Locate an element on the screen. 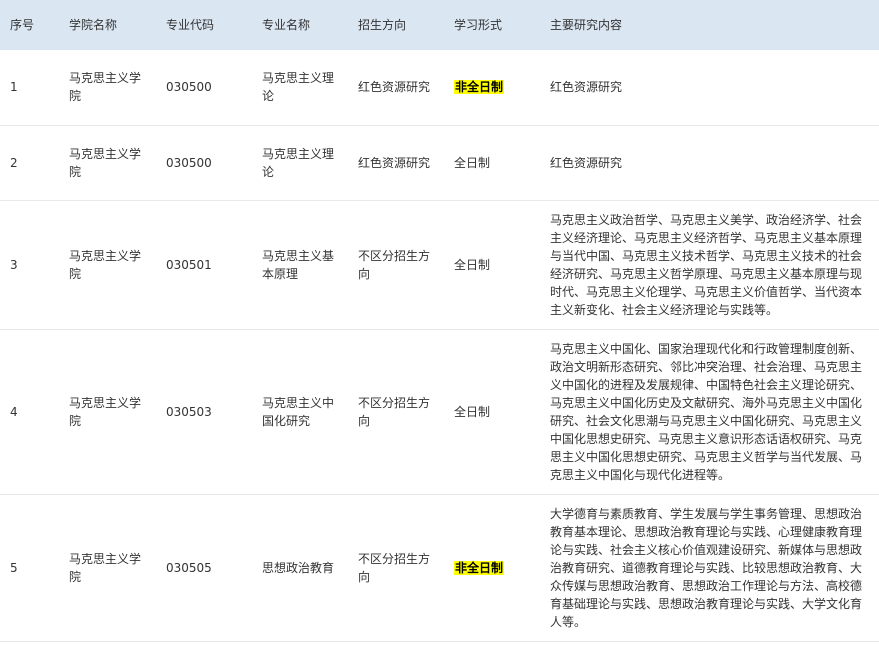 The image size is (879, 646). cell-major-name: 马克思主义中国化研究 is located at coordinates (300, 412).